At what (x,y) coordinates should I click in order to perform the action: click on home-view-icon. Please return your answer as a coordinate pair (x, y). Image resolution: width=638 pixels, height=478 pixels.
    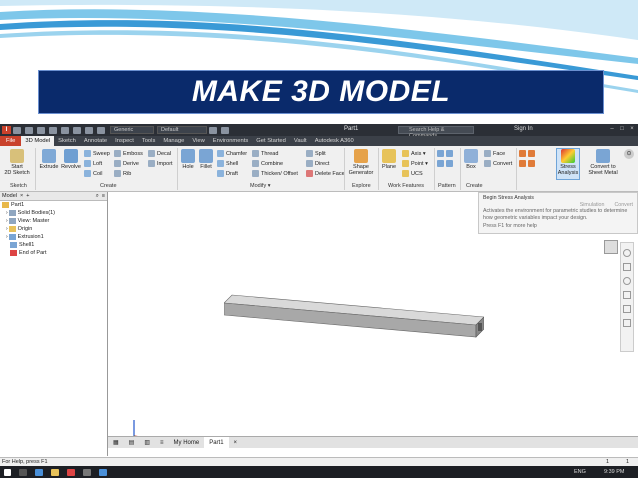
    Looking at the image, I should click on (627, 323).